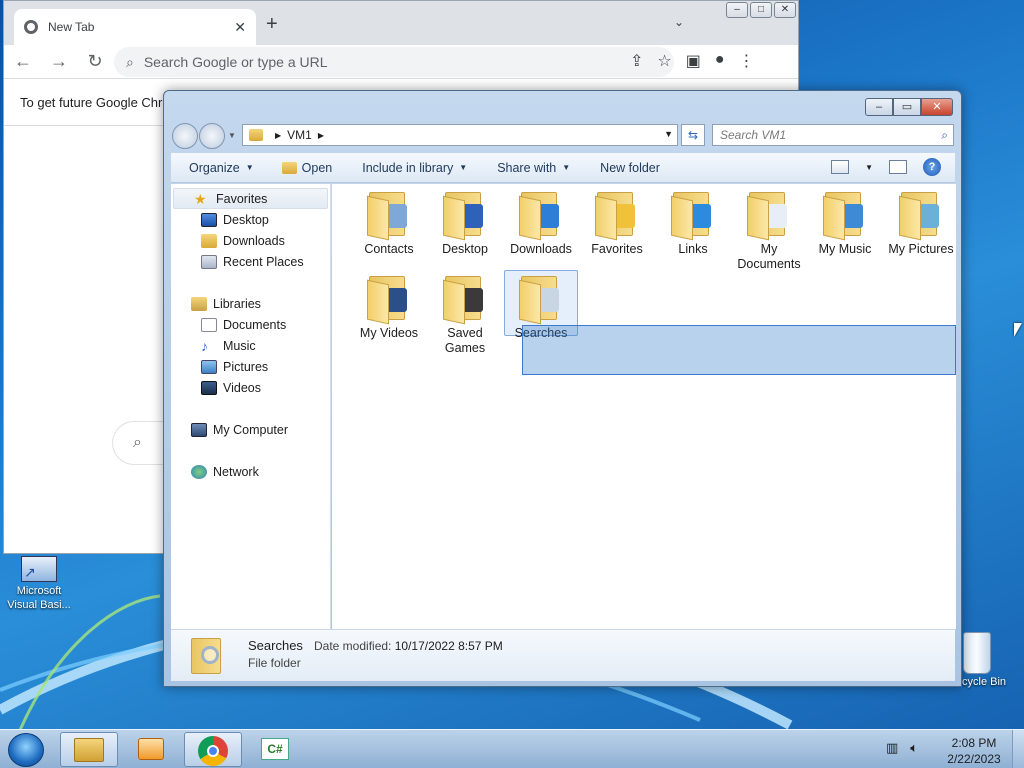  What do you see at coordinates (235, 62) in the screenshot?
I see `omnibox-placeholder: Search Google or type a URL` at bounding box center [235, 62].